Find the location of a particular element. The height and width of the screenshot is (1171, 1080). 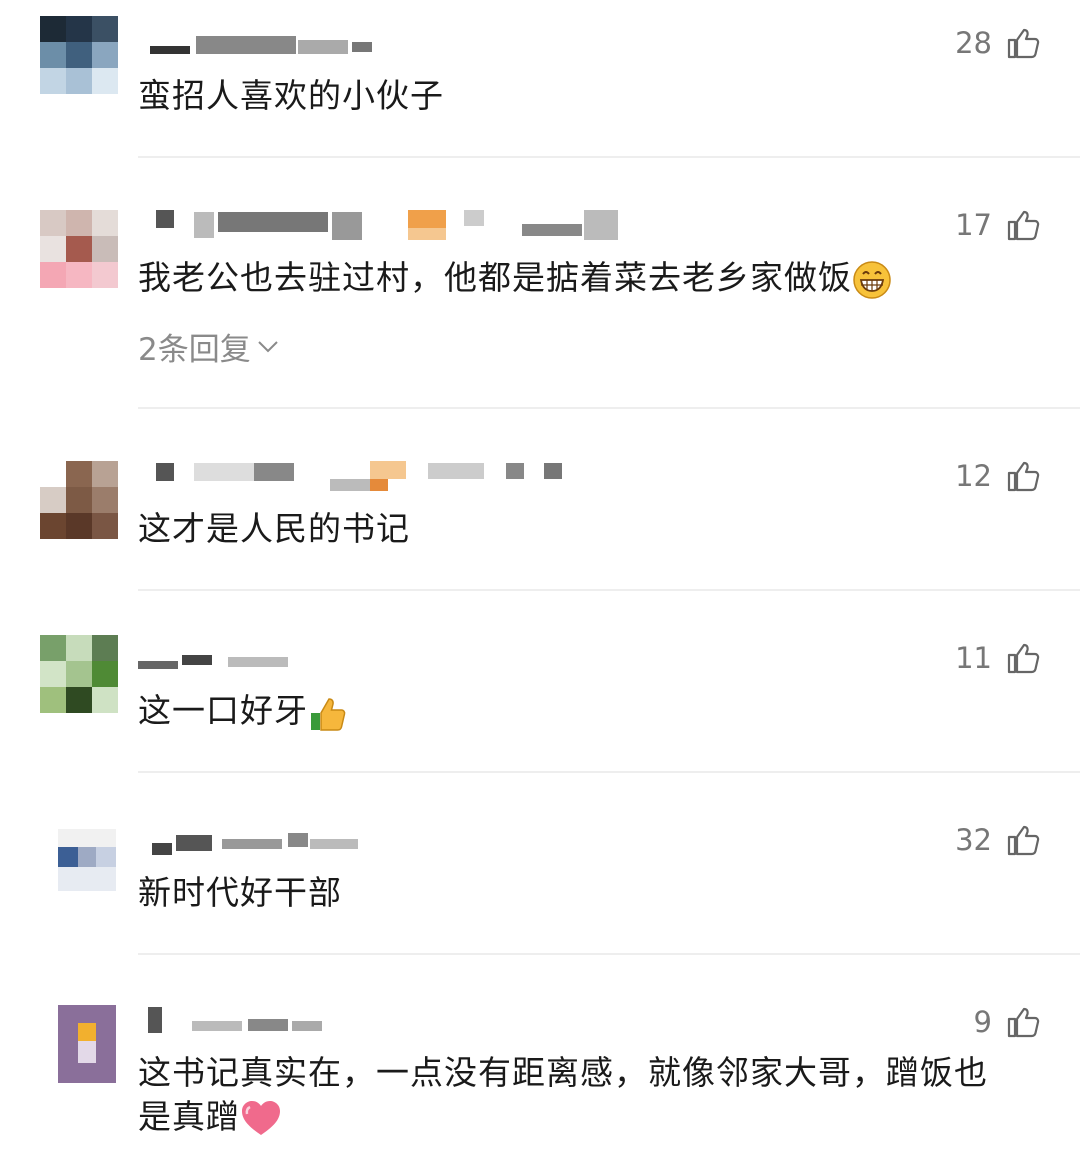

view-replies-button: 2条回复 is located at coordinates (208, 346).